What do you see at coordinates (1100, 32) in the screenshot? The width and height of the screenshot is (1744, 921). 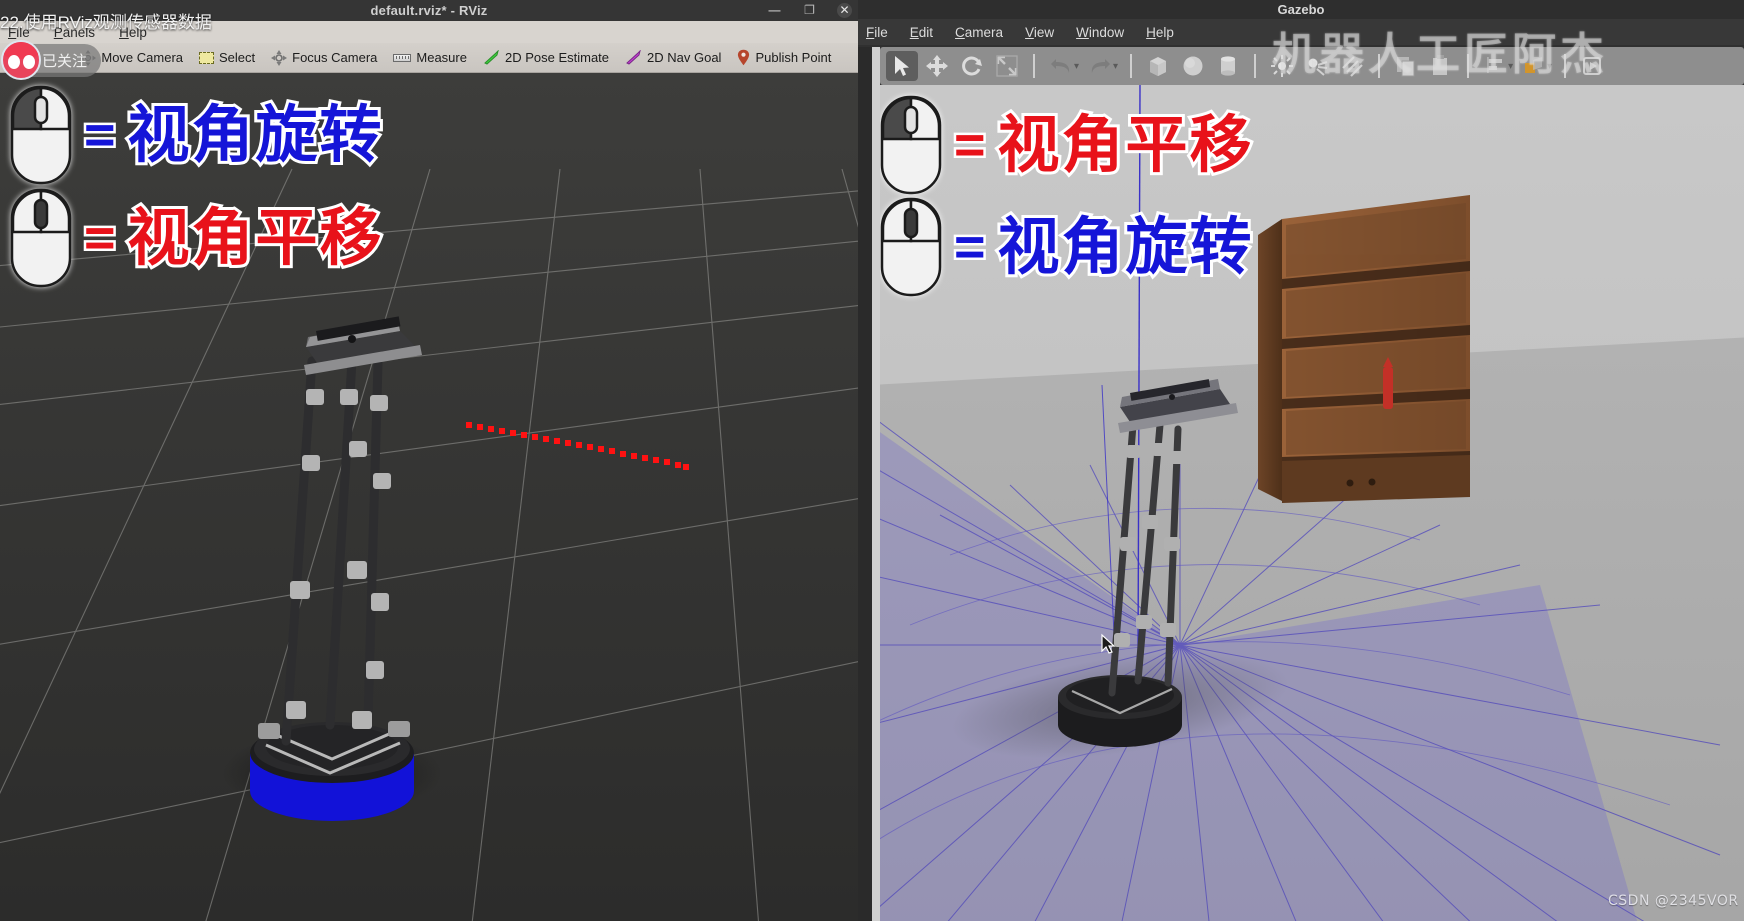 I see `gz-menu-window: Window` at bounding box center [1100, 32].